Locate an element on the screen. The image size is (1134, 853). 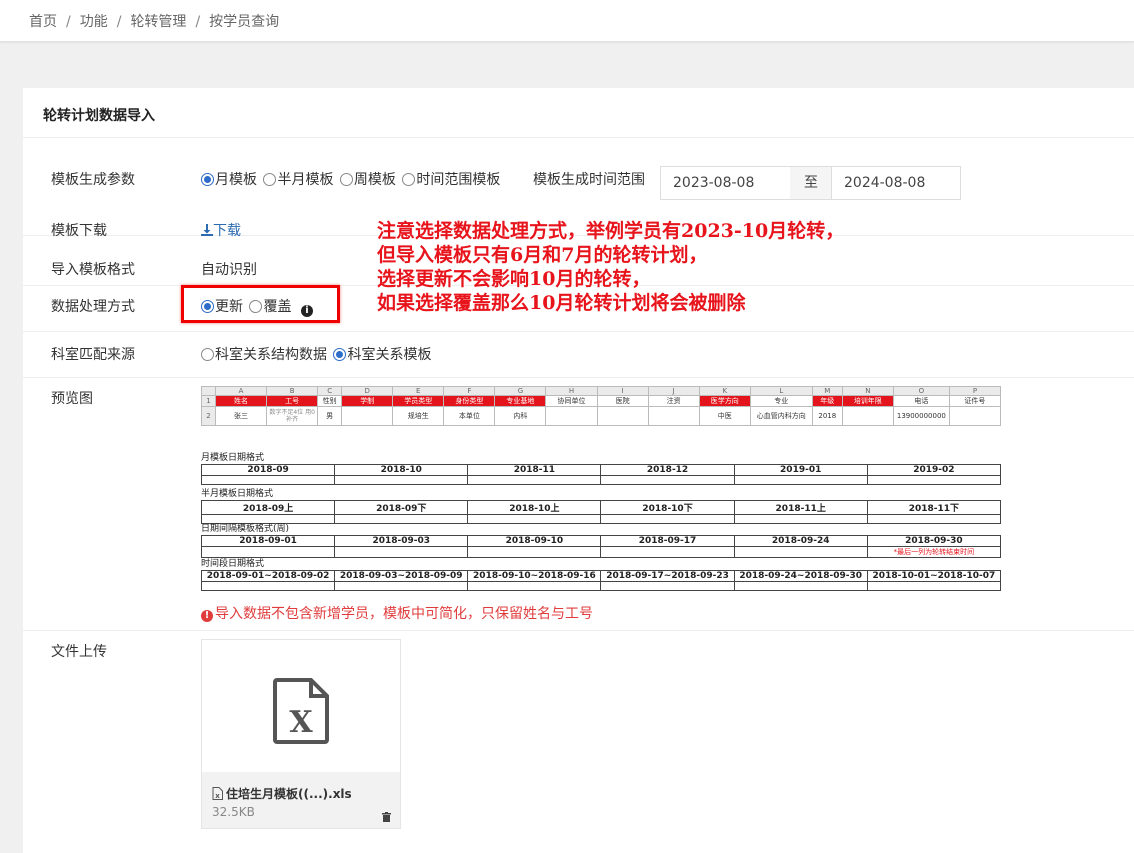
file-size: 32.5KB is located at coordinates (233, 812).